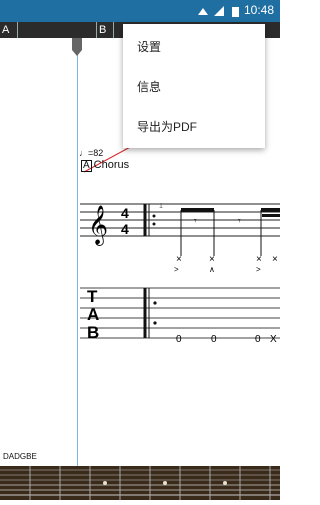  What do you see at coordinates (93, 314) in the screenshot?
I see `tab-clef-a: A` at bounding box center [93, 314].